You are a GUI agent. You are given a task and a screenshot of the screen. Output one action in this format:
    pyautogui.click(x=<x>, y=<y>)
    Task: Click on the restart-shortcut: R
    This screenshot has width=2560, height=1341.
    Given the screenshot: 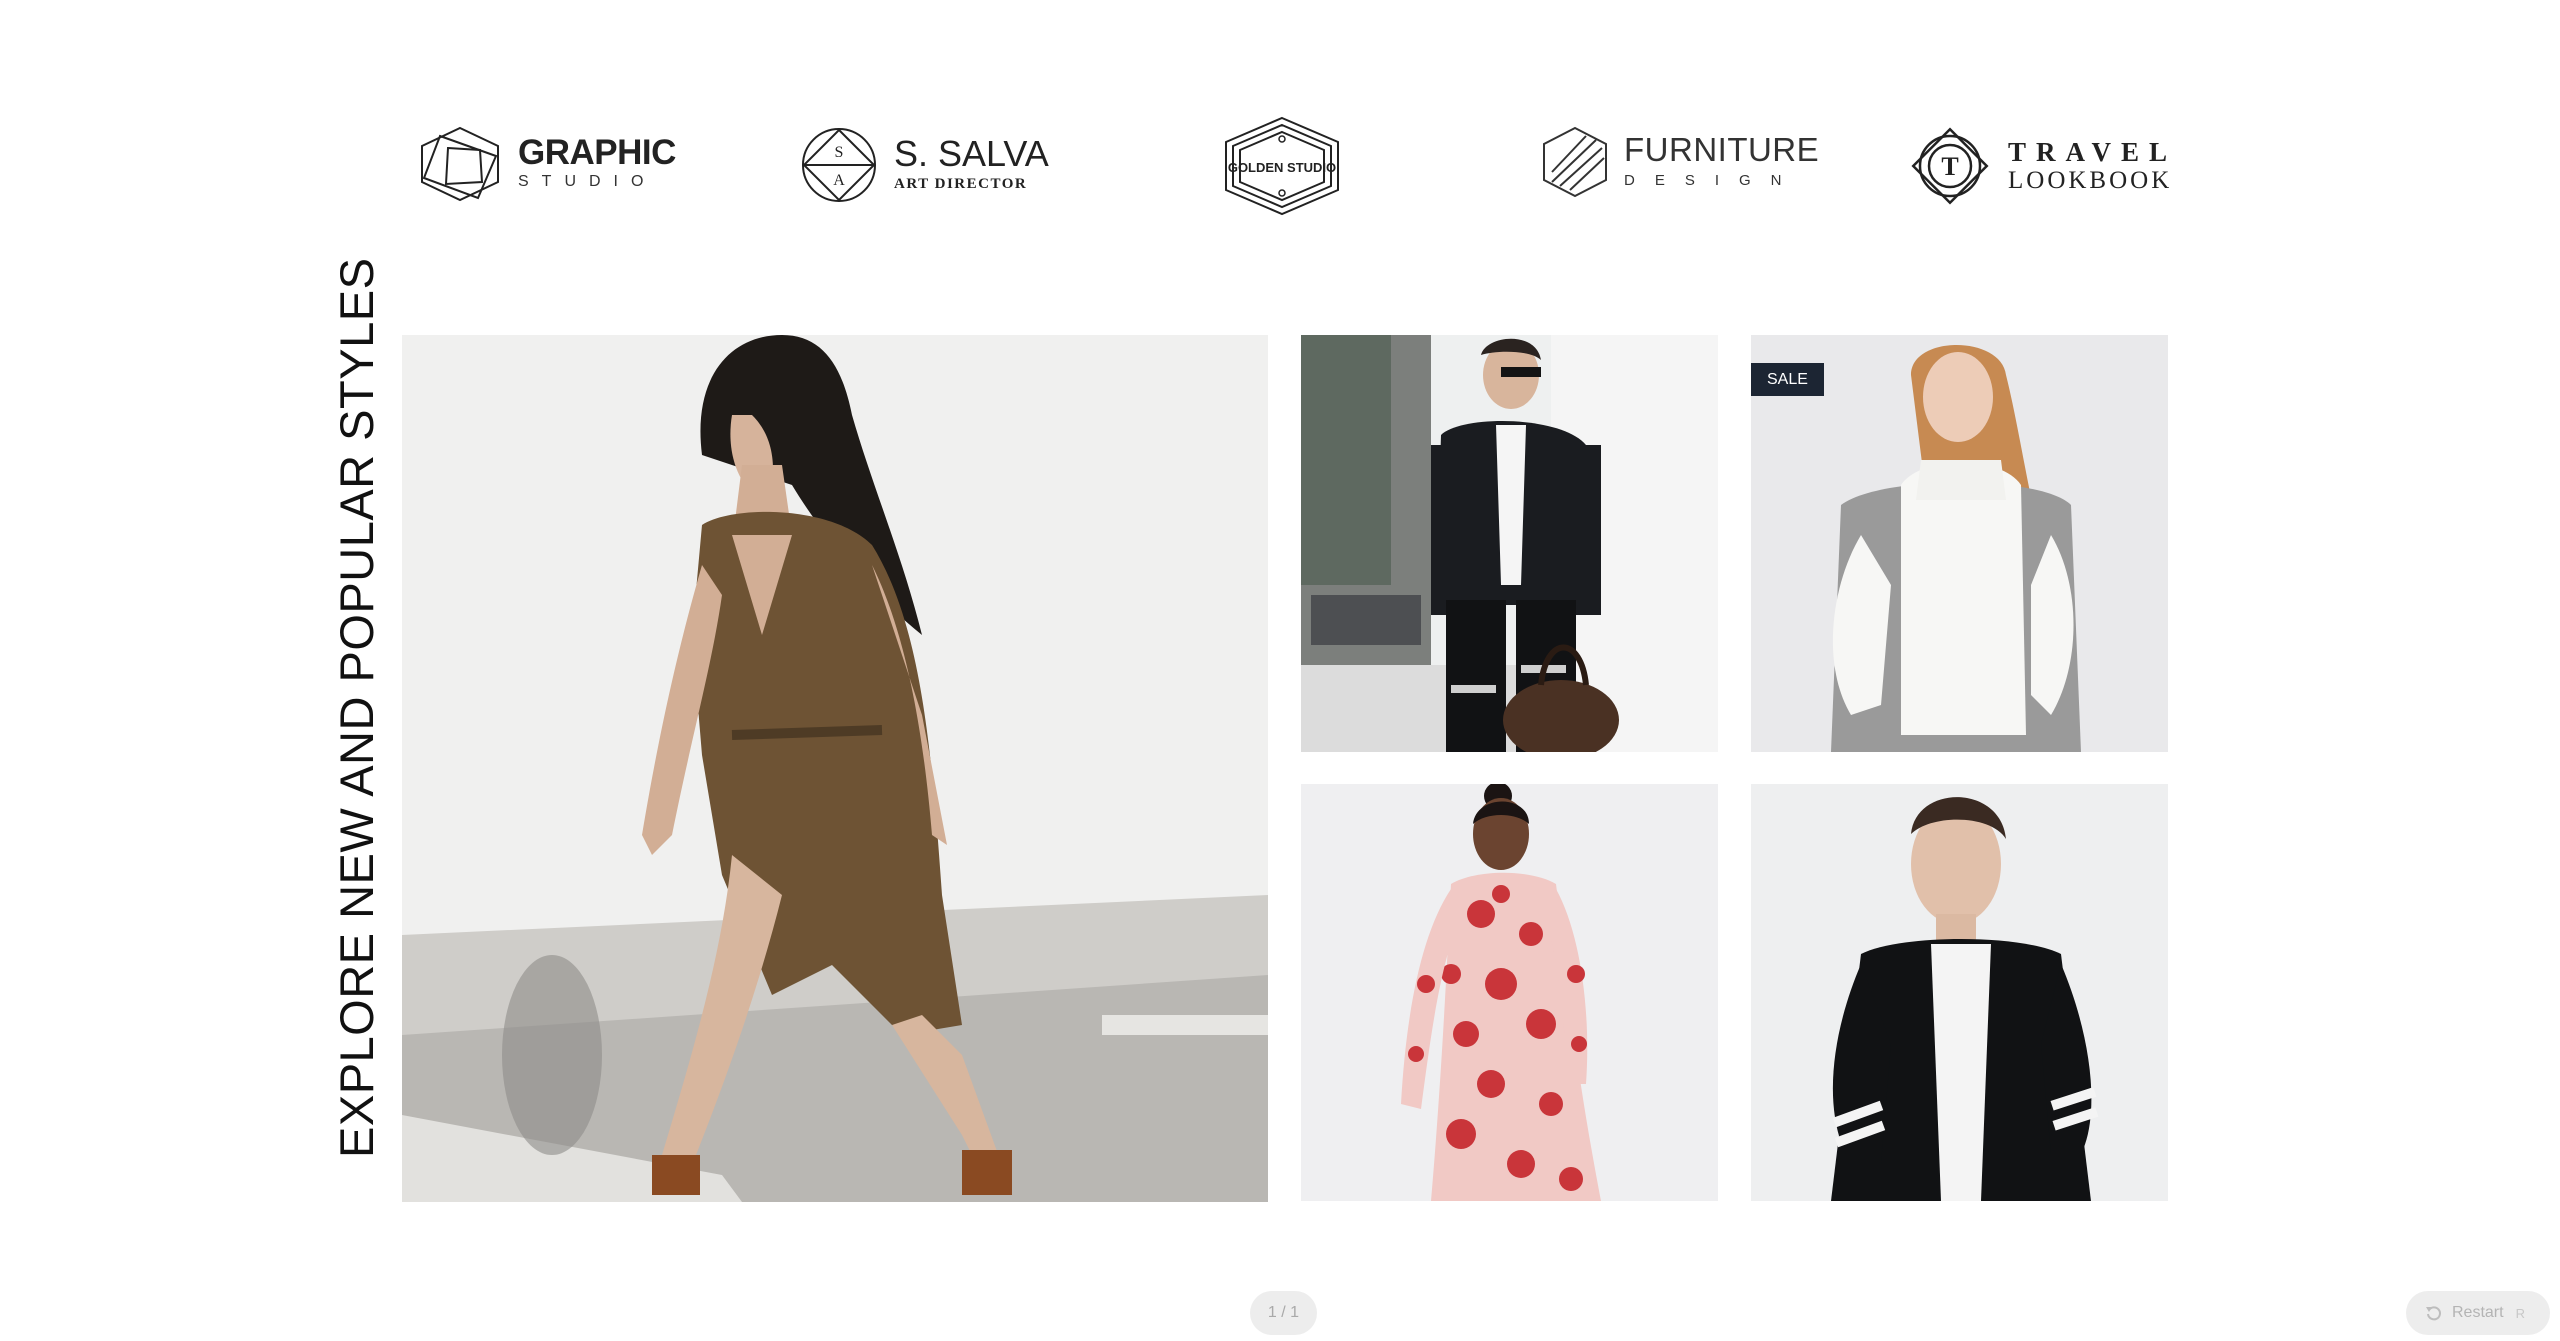 What is the action you would take?
    pyautogui.click(x=2520, y=1313)
    